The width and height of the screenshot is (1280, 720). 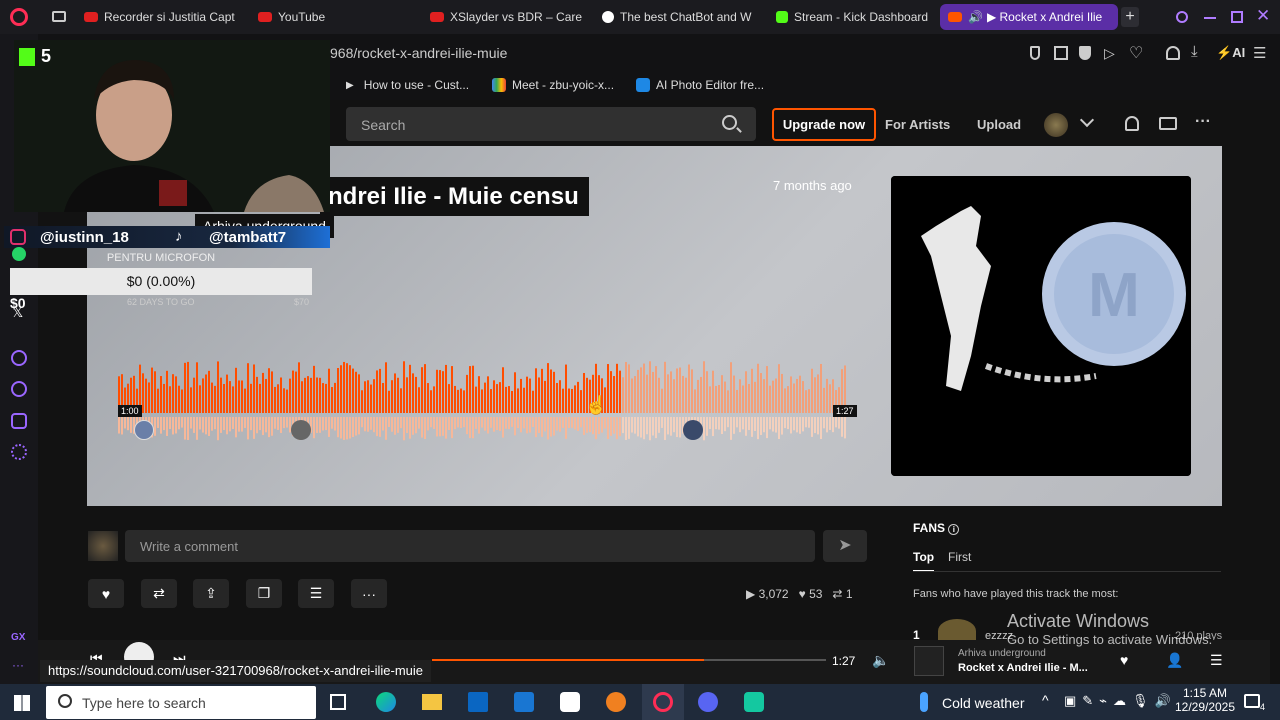 What do you see at coordinates (1002, 653) in the screenshot?
I see `now-playing-artist: Arhiva underground` at bounding box center [1002, 653].